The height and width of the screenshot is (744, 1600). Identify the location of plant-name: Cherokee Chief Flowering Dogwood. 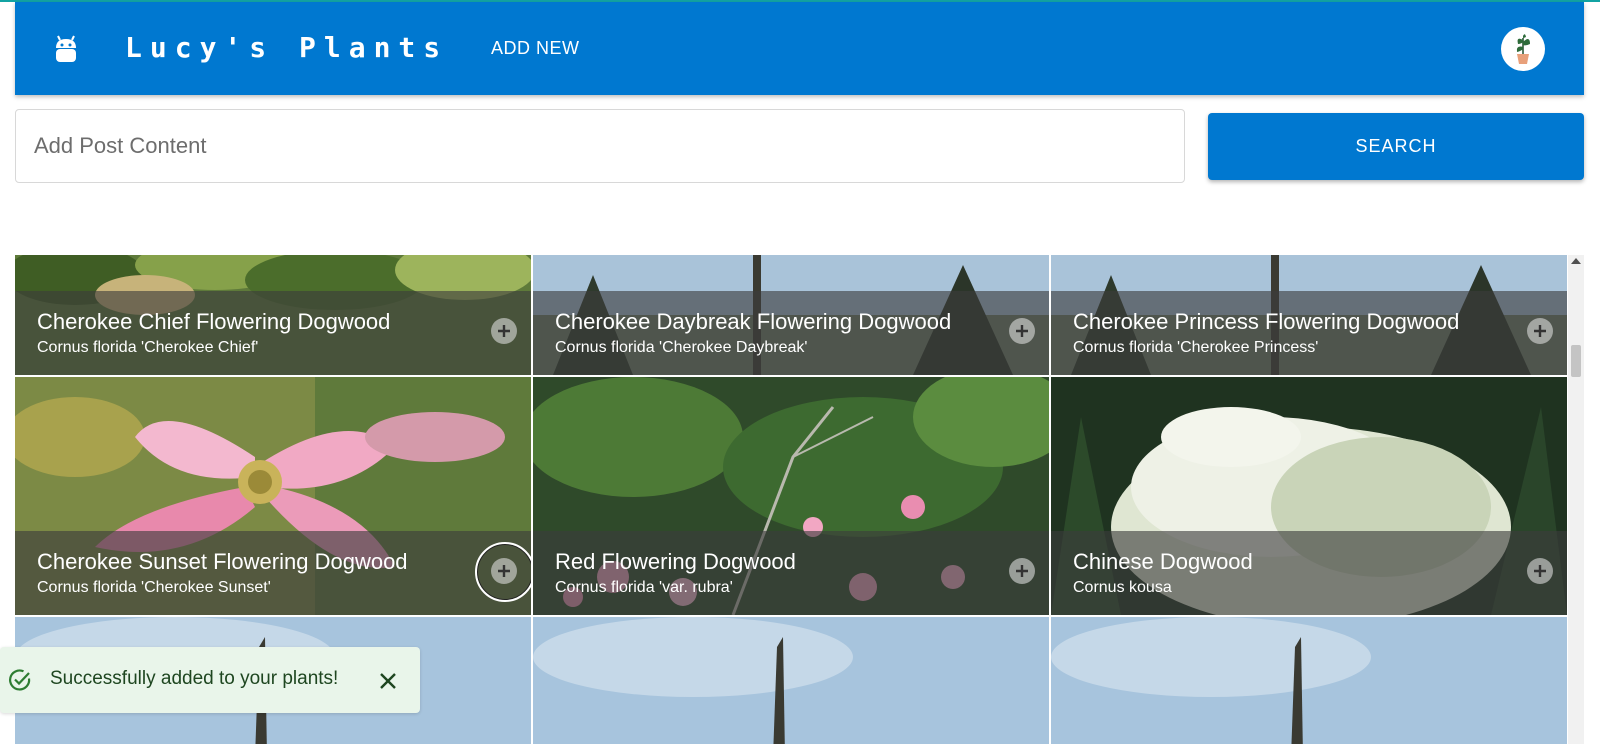
(214, 321).